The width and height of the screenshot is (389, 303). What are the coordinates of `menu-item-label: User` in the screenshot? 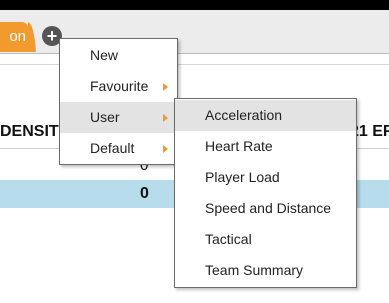 It's located at (105, 117).